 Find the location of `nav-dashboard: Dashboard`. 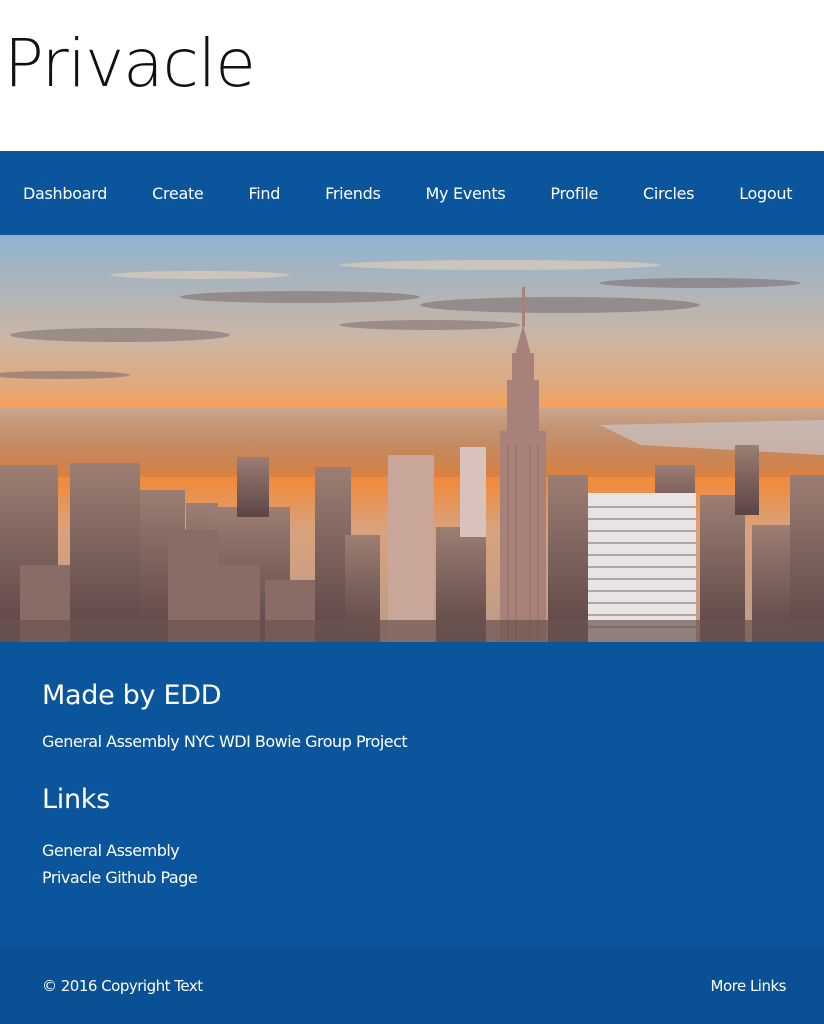

nav-dashboard: Dashboard is located at coordinates (65, 193).